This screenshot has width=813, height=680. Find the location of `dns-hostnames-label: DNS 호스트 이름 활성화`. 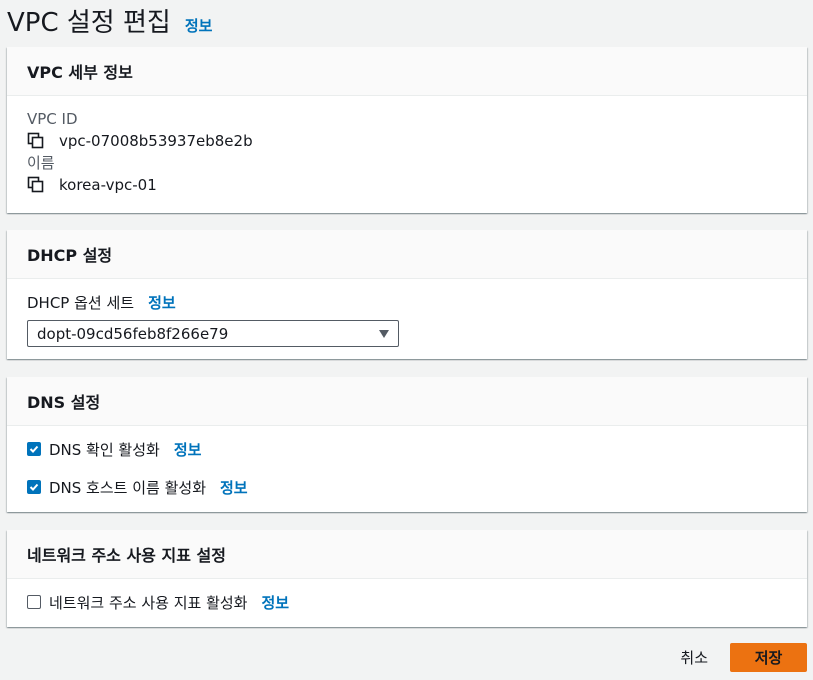

dns-hostnames-label: DNS 호스트 이름 활성화 is located at coordinates (127, 487).